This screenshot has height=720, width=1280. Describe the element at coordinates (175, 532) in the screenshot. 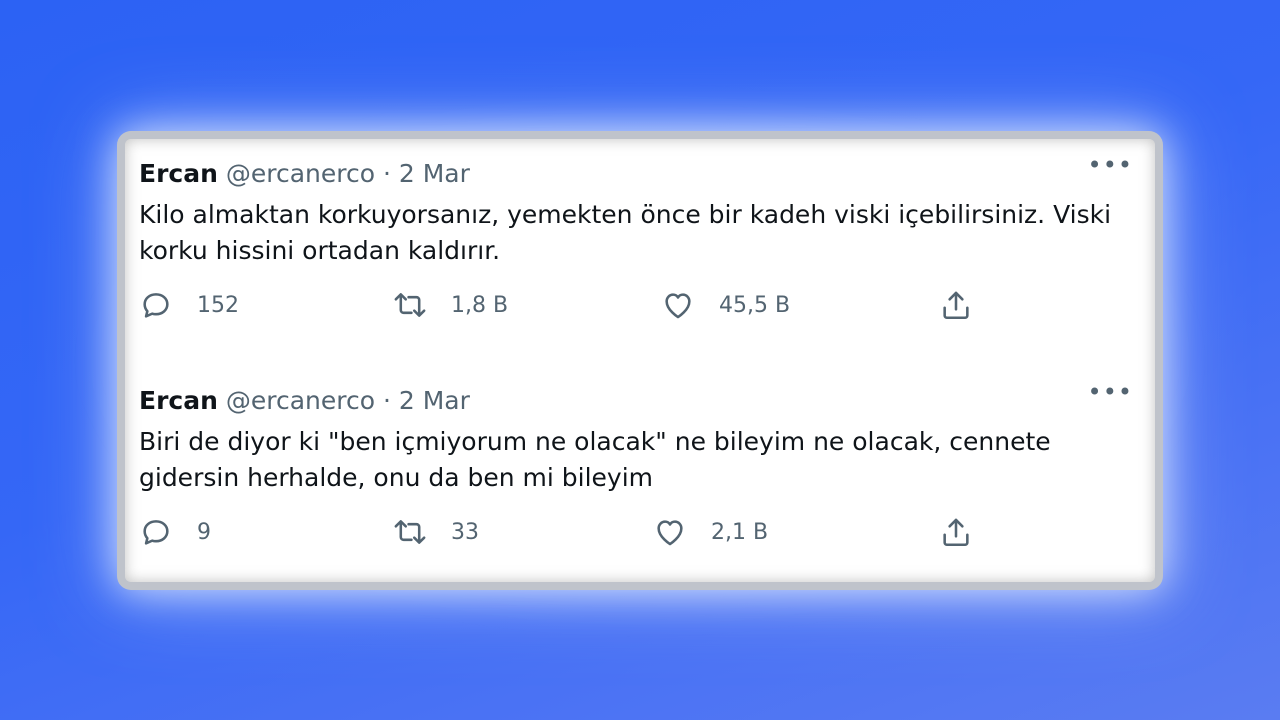

I see `reply-button: 9` at that location.